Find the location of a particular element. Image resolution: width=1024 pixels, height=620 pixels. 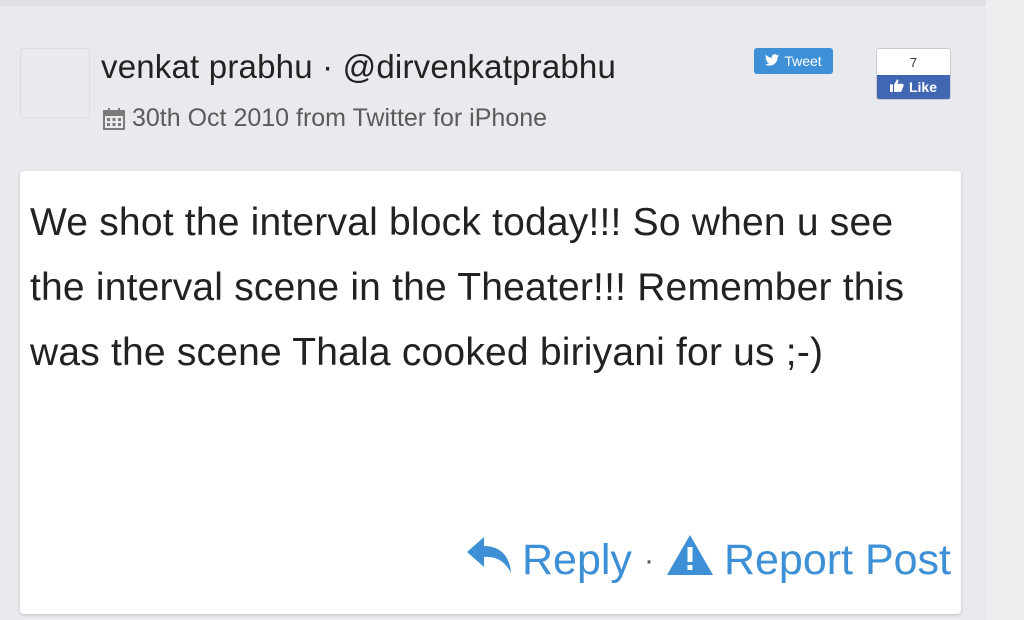

post-date: 30th Oct 2010 from Twitter for iPhone is located at coordinates (340, 118).